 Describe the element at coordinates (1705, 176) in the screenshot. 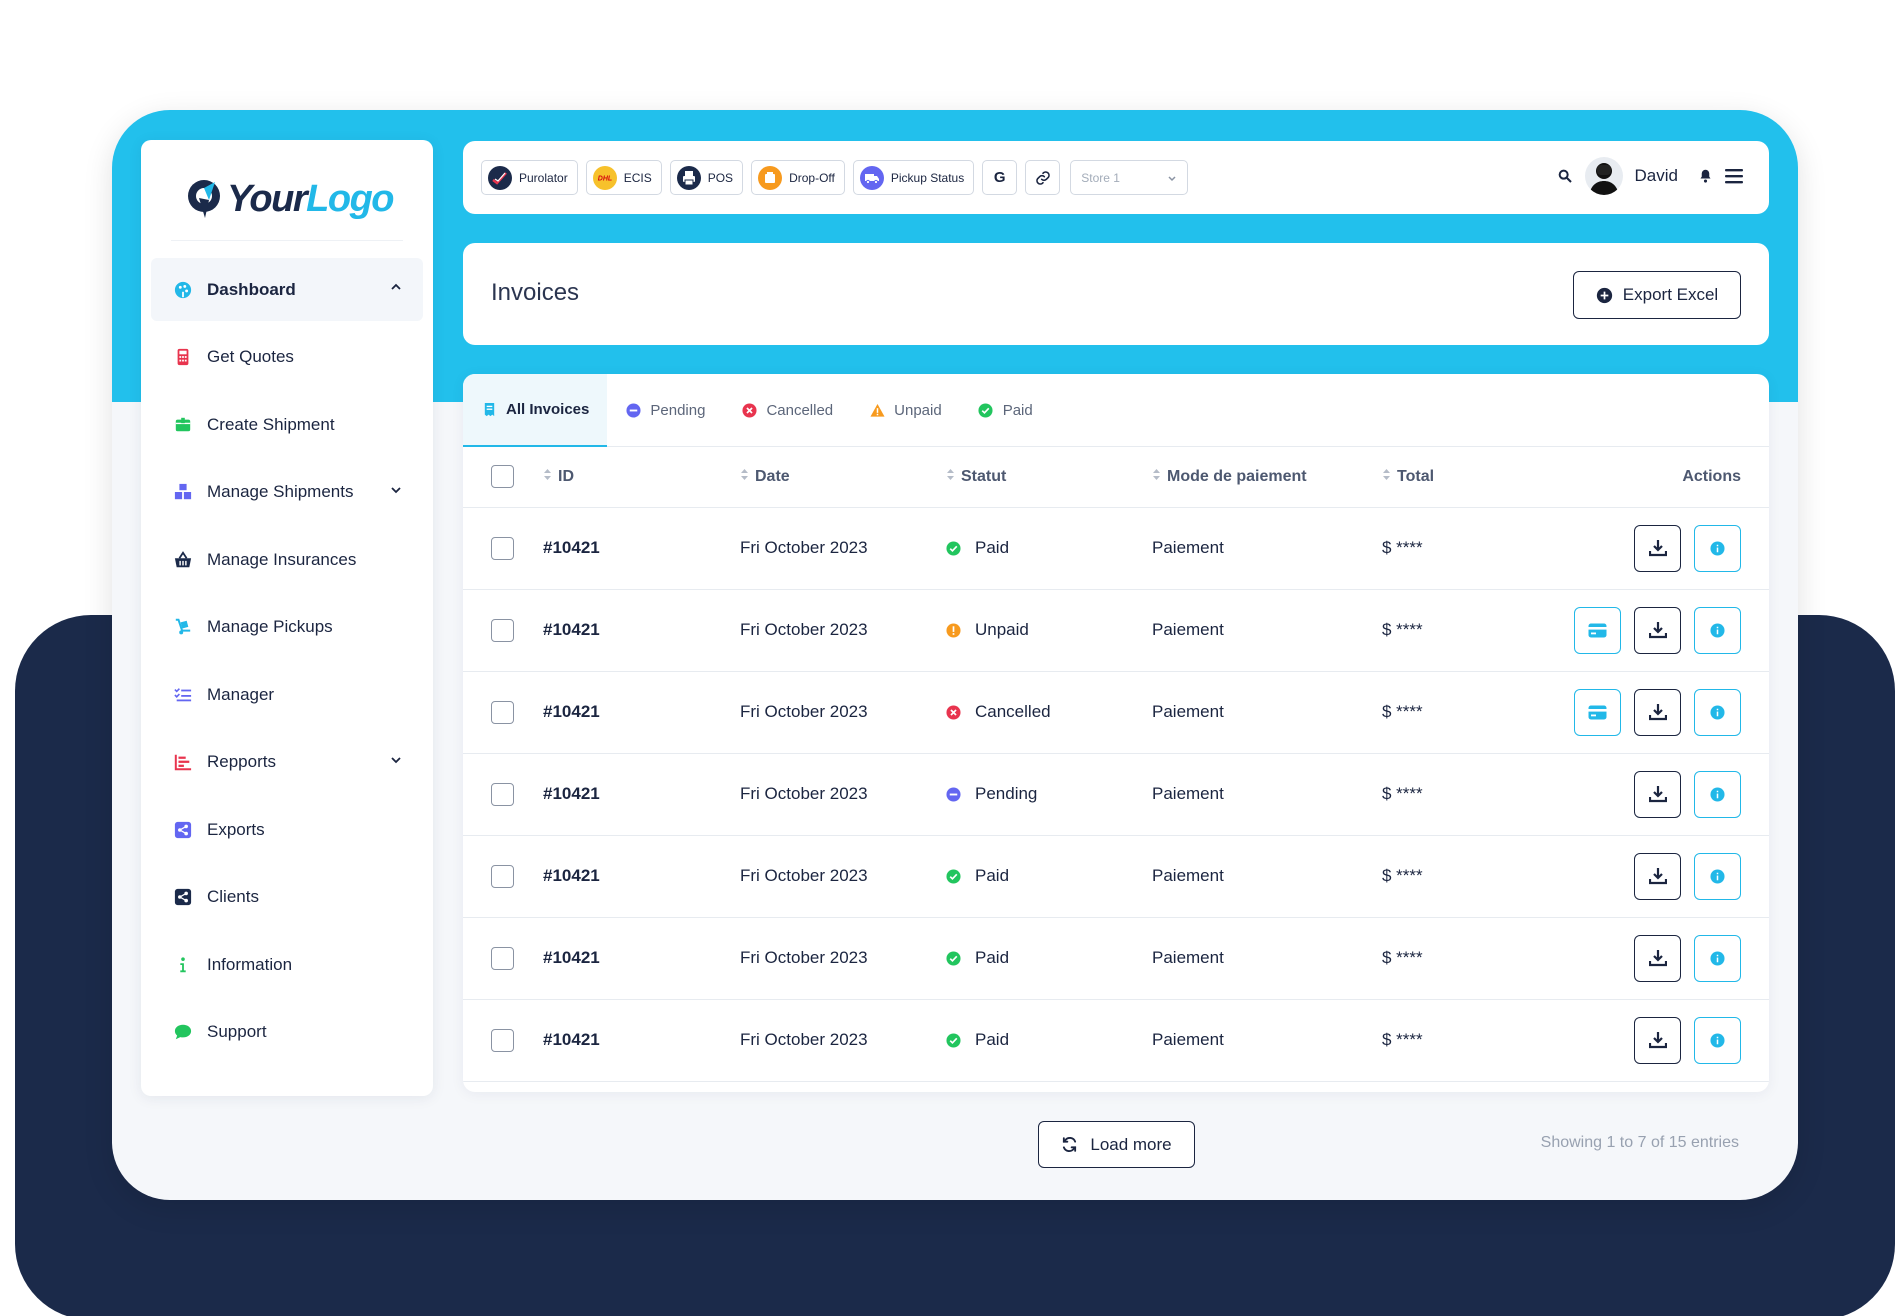

I see `bell-icon` at that location.